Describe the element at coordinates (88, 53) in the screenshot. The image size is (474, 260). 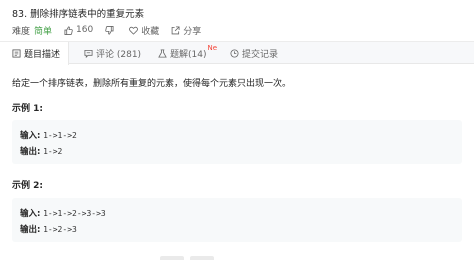
I see `comment-icon` at that location.